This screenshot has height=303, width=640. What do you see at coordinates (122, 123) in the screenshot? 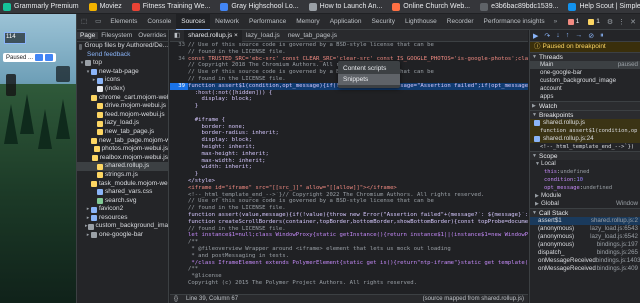
I see `tree-item: lazy_load.js` at bounding box center [122, 123].